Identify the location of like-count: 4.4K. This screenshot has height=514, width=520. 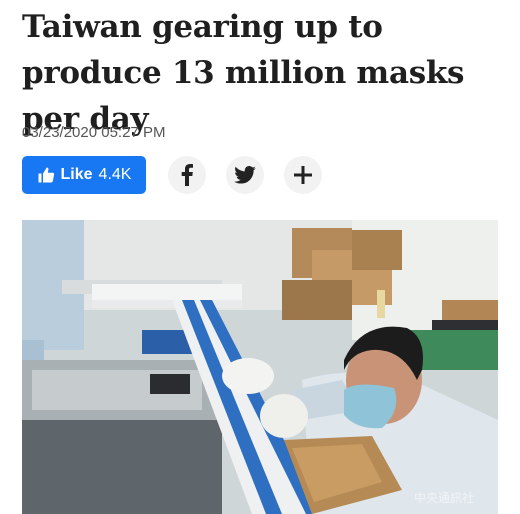
(115, 174).